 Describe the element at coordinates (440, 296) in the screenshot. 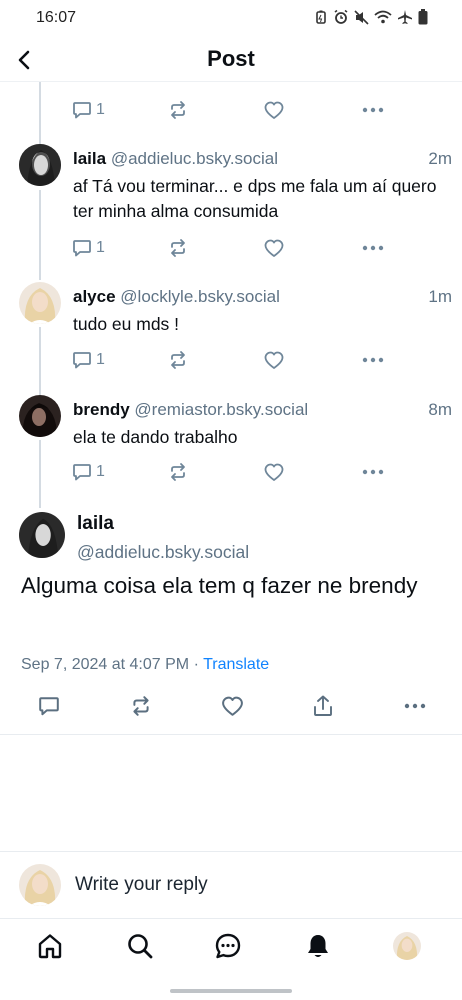

I see `post-time: 1m` at that location.